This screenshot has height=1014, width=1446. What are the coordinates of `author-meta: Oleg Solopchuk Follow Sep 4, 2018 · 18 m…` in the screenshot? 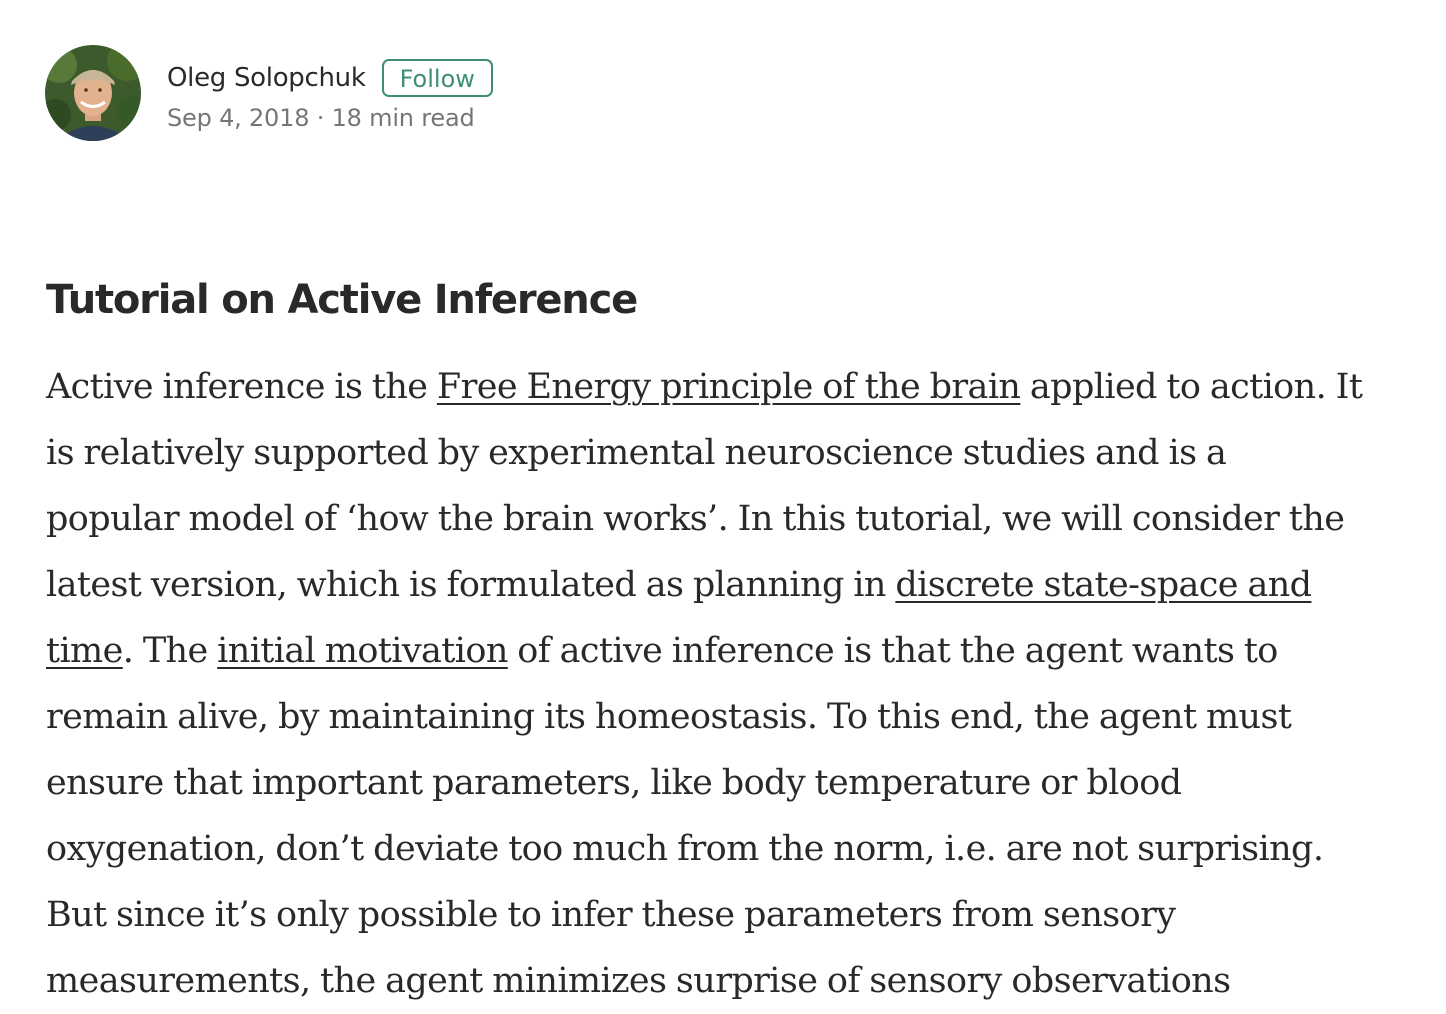 It's located at (330, 93).